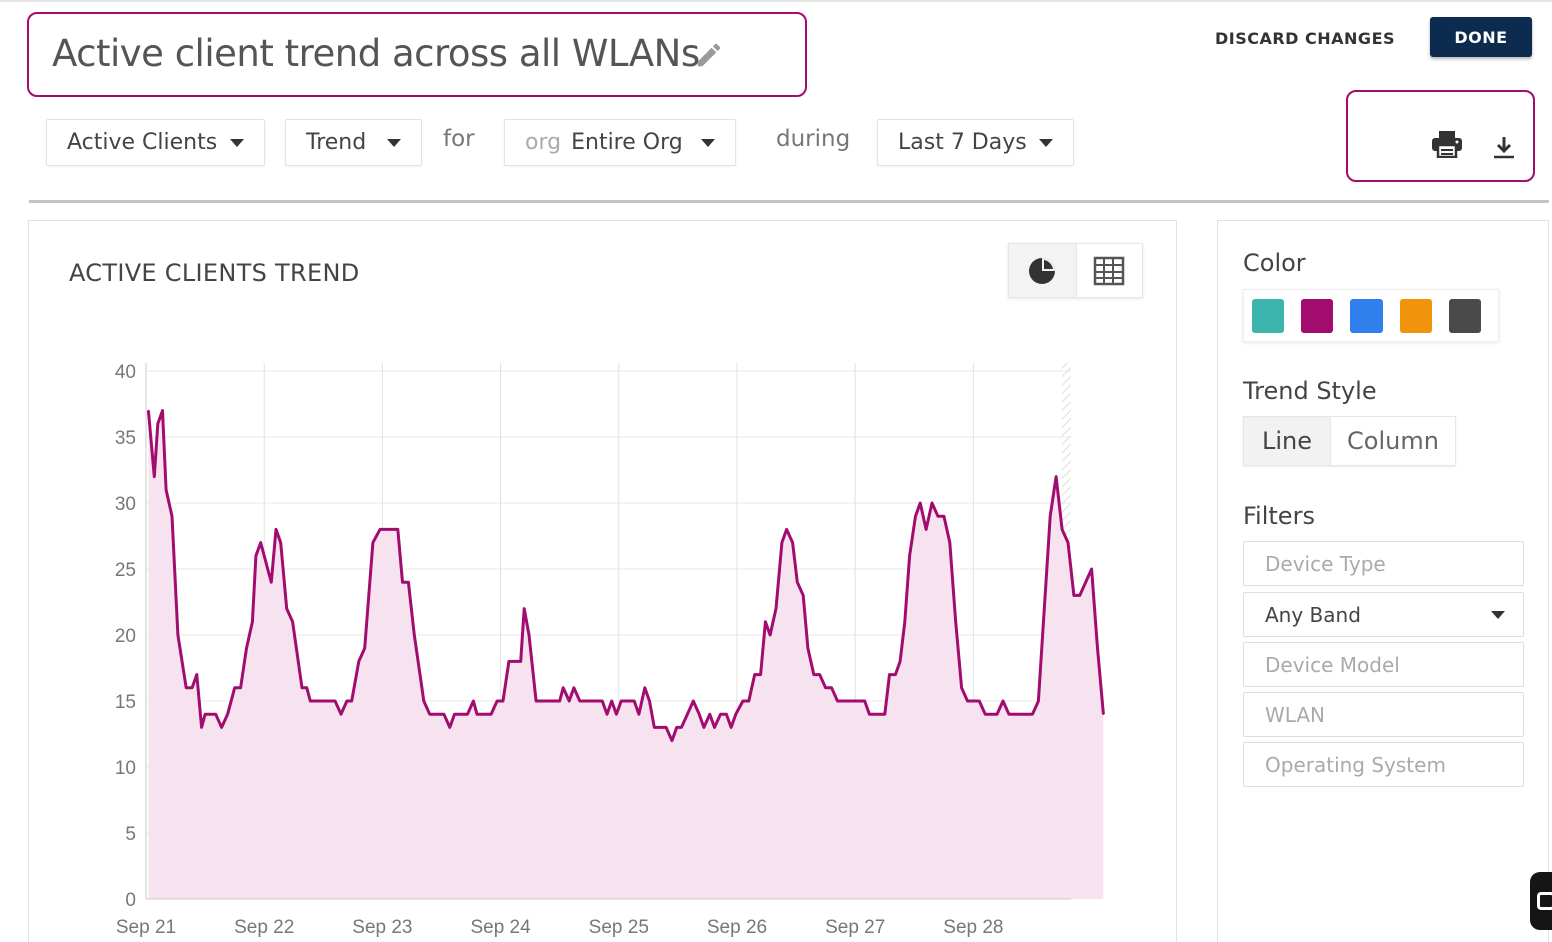 The image size is (1552, 942). Describe the element at coordinates (1383, 714) in the screenshot. I see `wlan-filter: WLAN` at that location.